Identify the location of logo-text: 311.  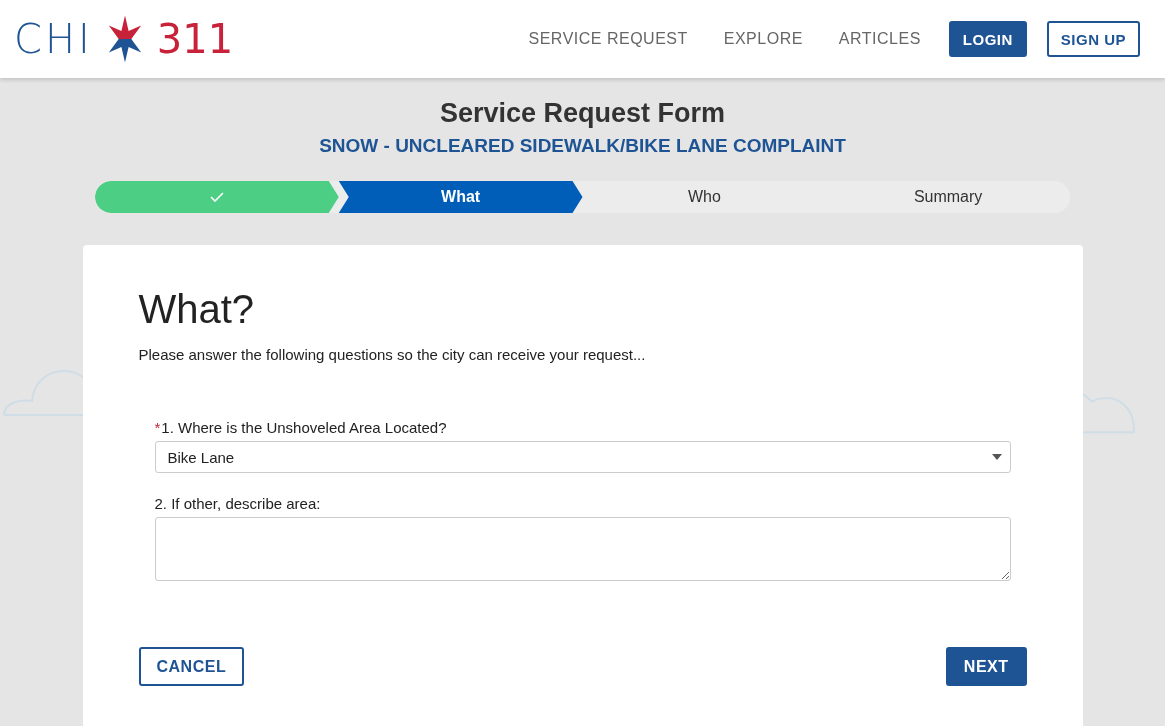
(195, 39).